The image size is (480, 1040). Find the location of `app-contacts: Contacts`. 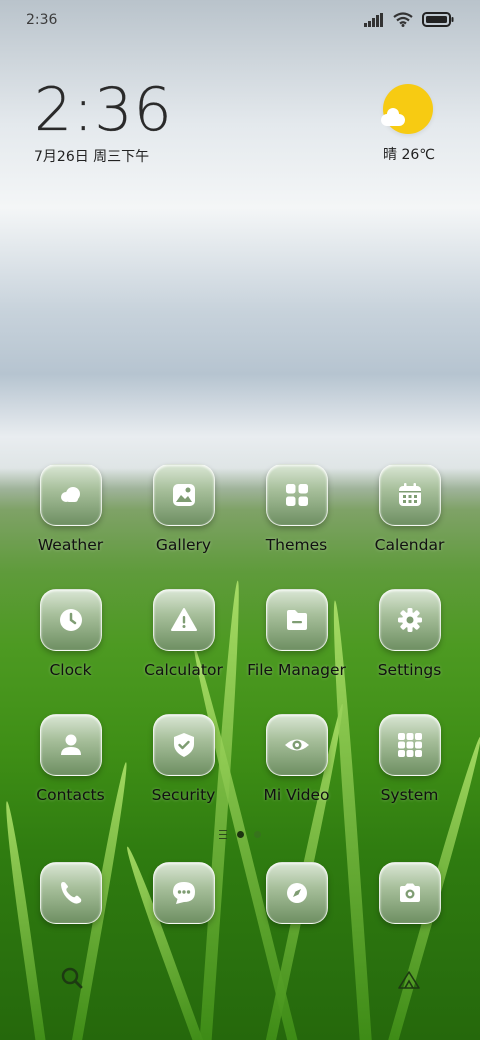

app-contacts: Contacts is located at coordinates (70, 759).